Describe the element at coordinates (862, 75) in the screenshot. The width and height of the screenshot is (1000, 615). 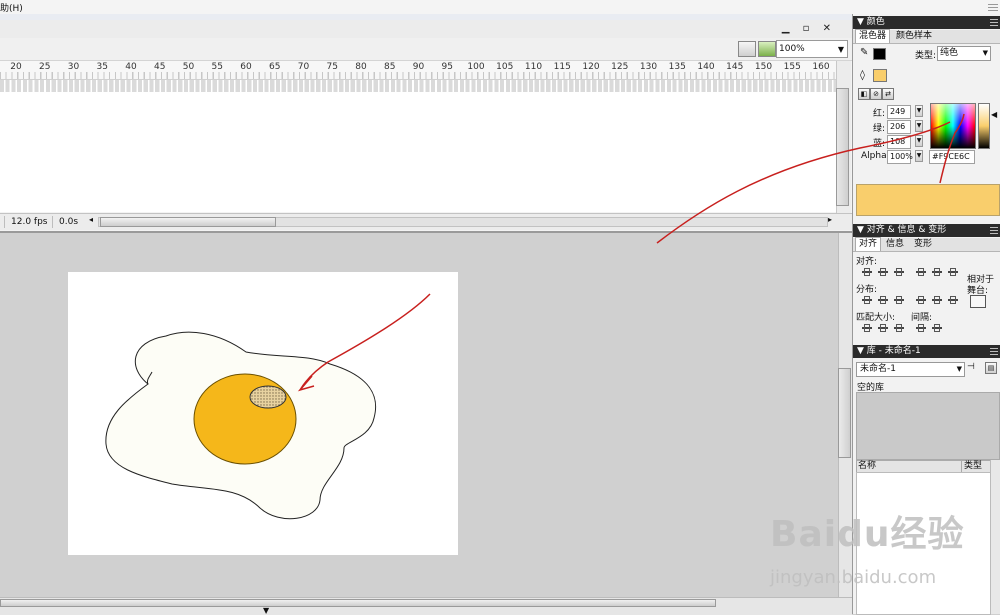
I see `fill-bucket-icon: ◊` at that location.